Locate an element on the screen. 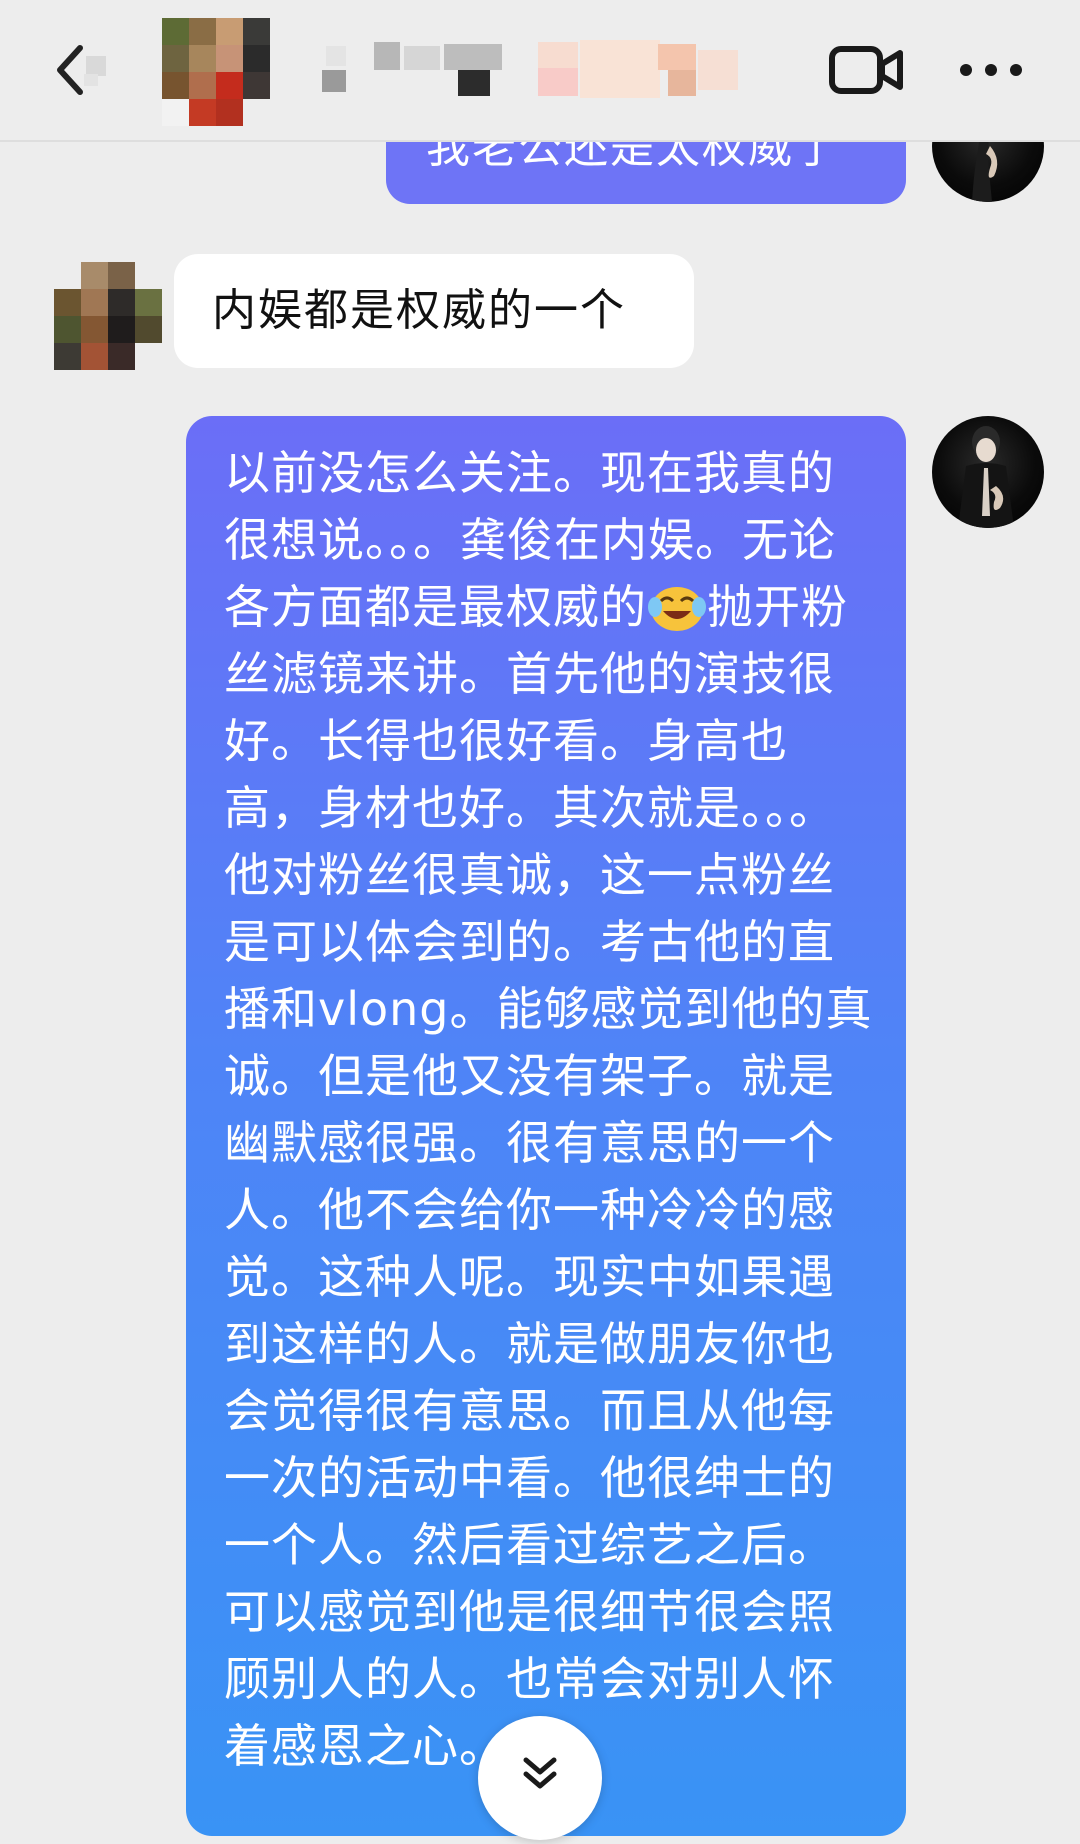  contact-avatar is located at coordinates (216, 72).